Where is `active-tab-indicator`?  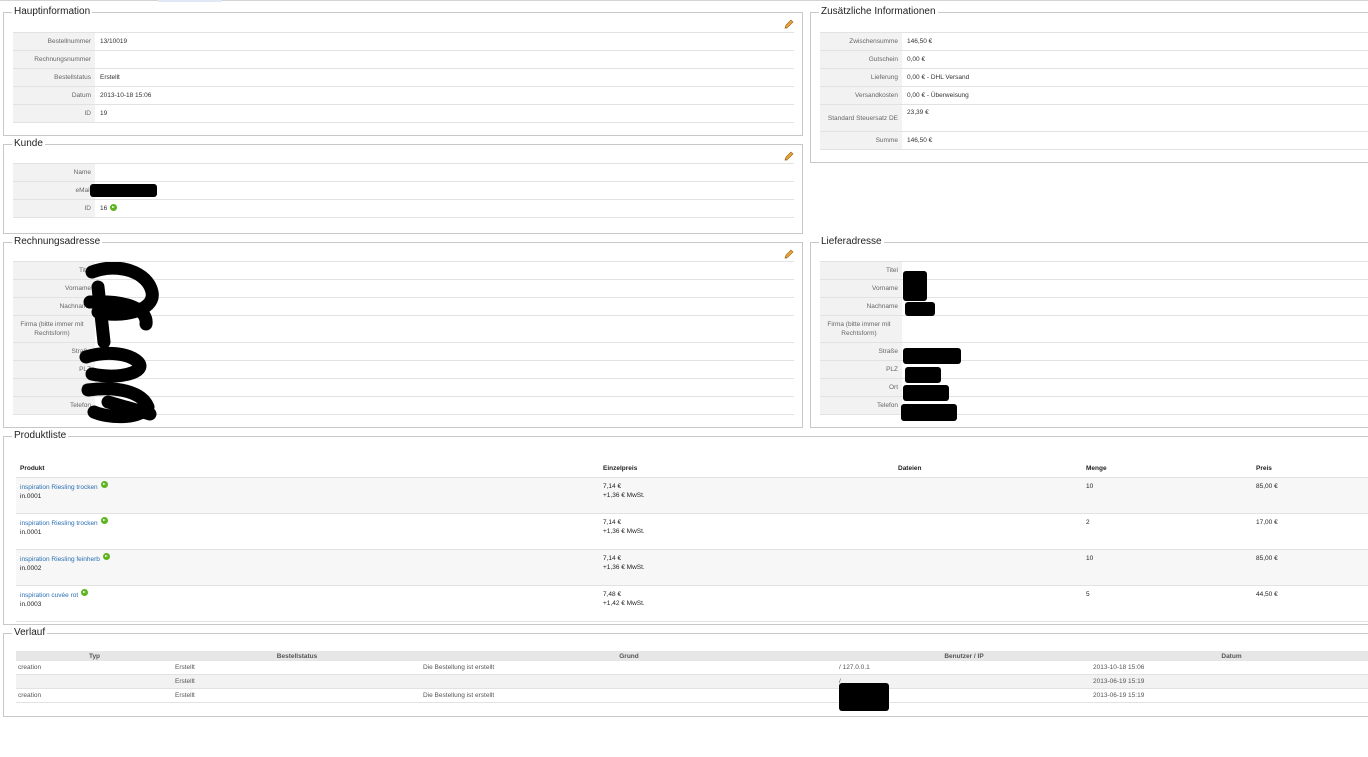
active-tab-indicator is located at coordinates (190, 1).